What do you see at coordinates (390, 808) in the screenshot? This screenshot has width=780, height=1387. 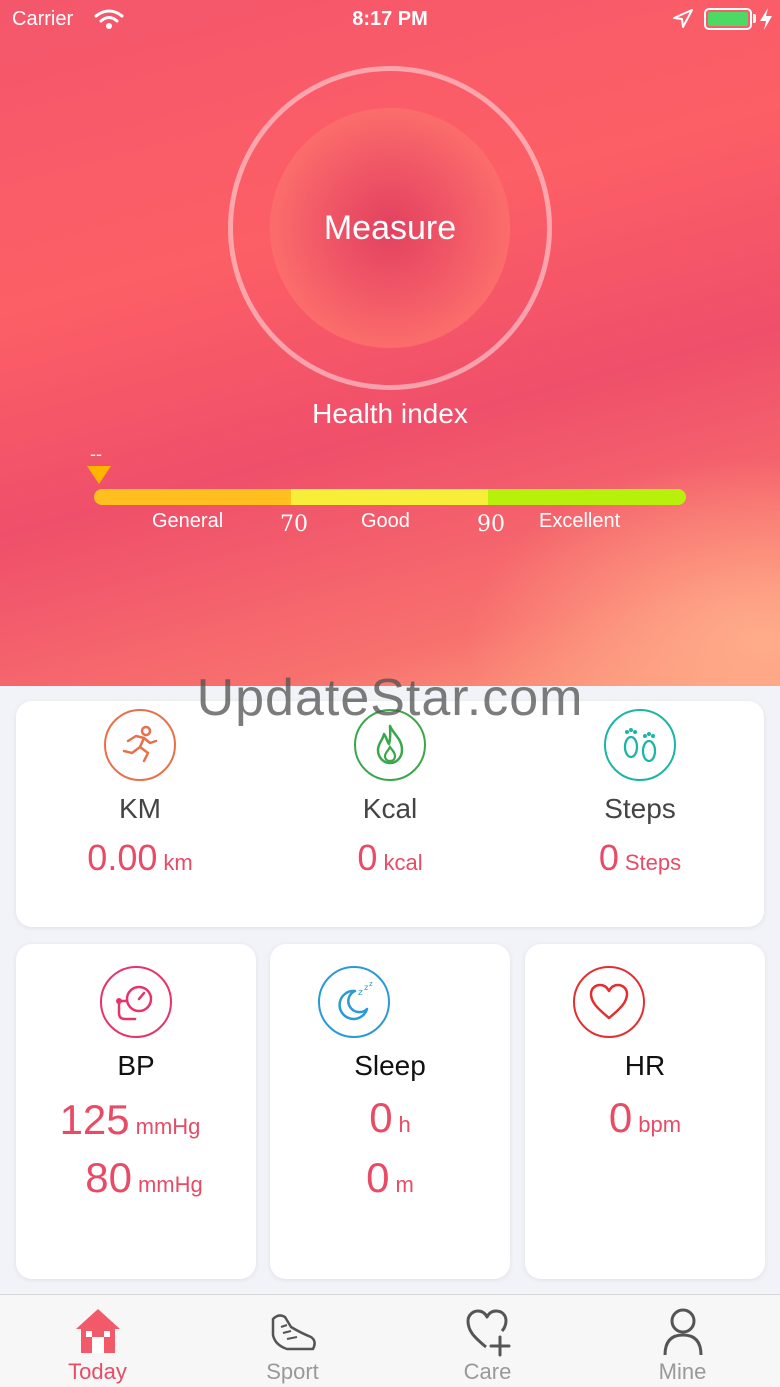 I see `kcal-label: Kcal` at bounding box center [390, 808].